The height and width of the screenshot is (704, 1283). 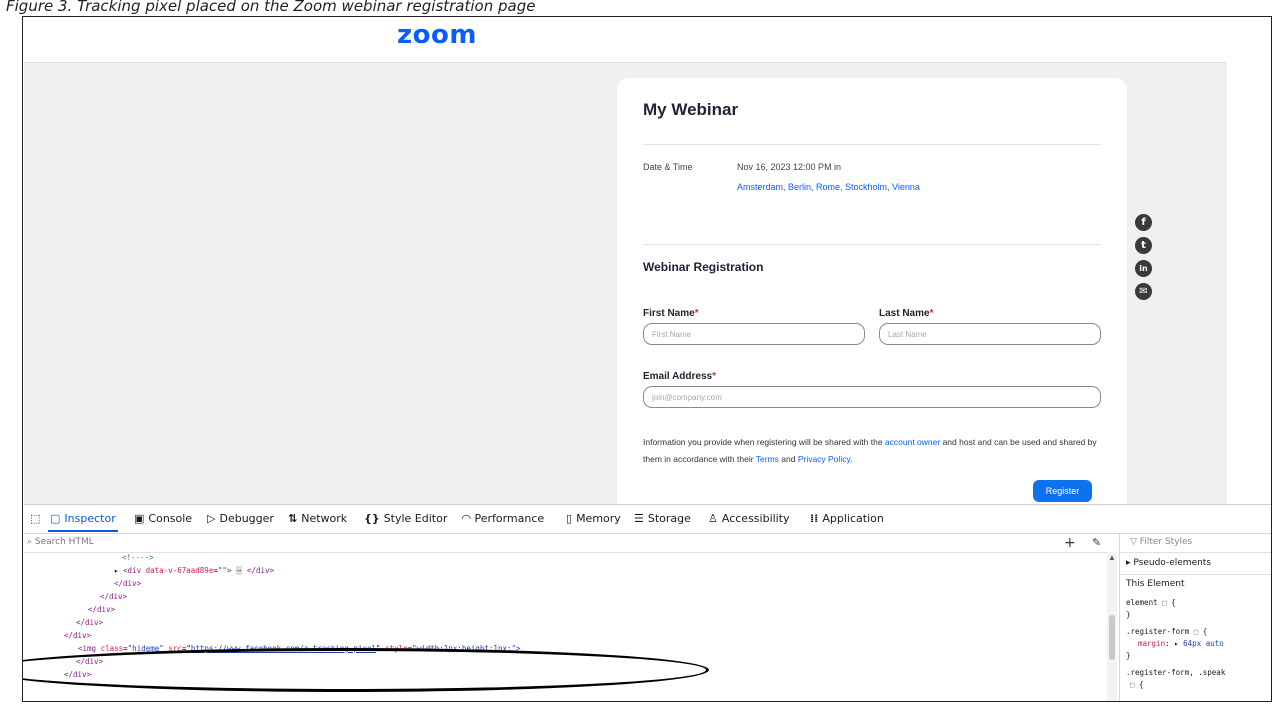 What do you see at coordinates (240, 518) in the screenshot?
I see `tab-debugger: ▷ Debugger` at bounding box center [240, 518].